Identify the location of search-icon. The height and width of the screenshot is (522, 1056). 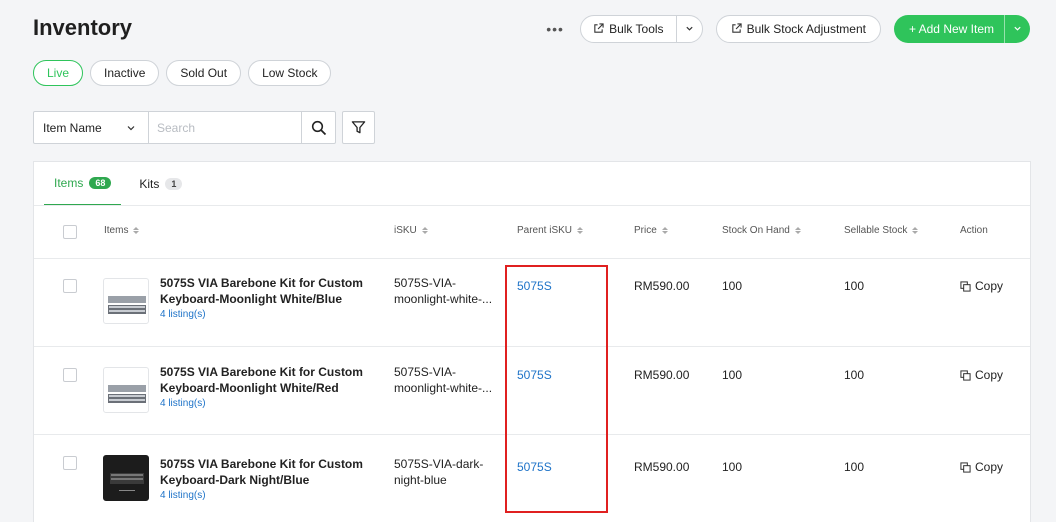
(318, 127).